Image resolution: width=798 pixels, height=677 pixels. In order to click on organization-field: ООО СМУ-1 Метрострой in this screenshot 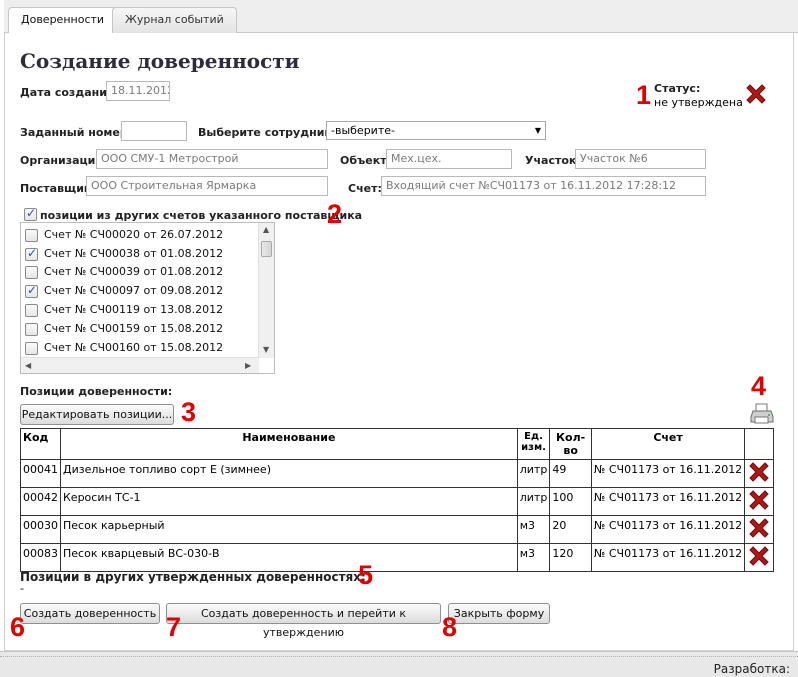, I will do `click(212, 159)`.